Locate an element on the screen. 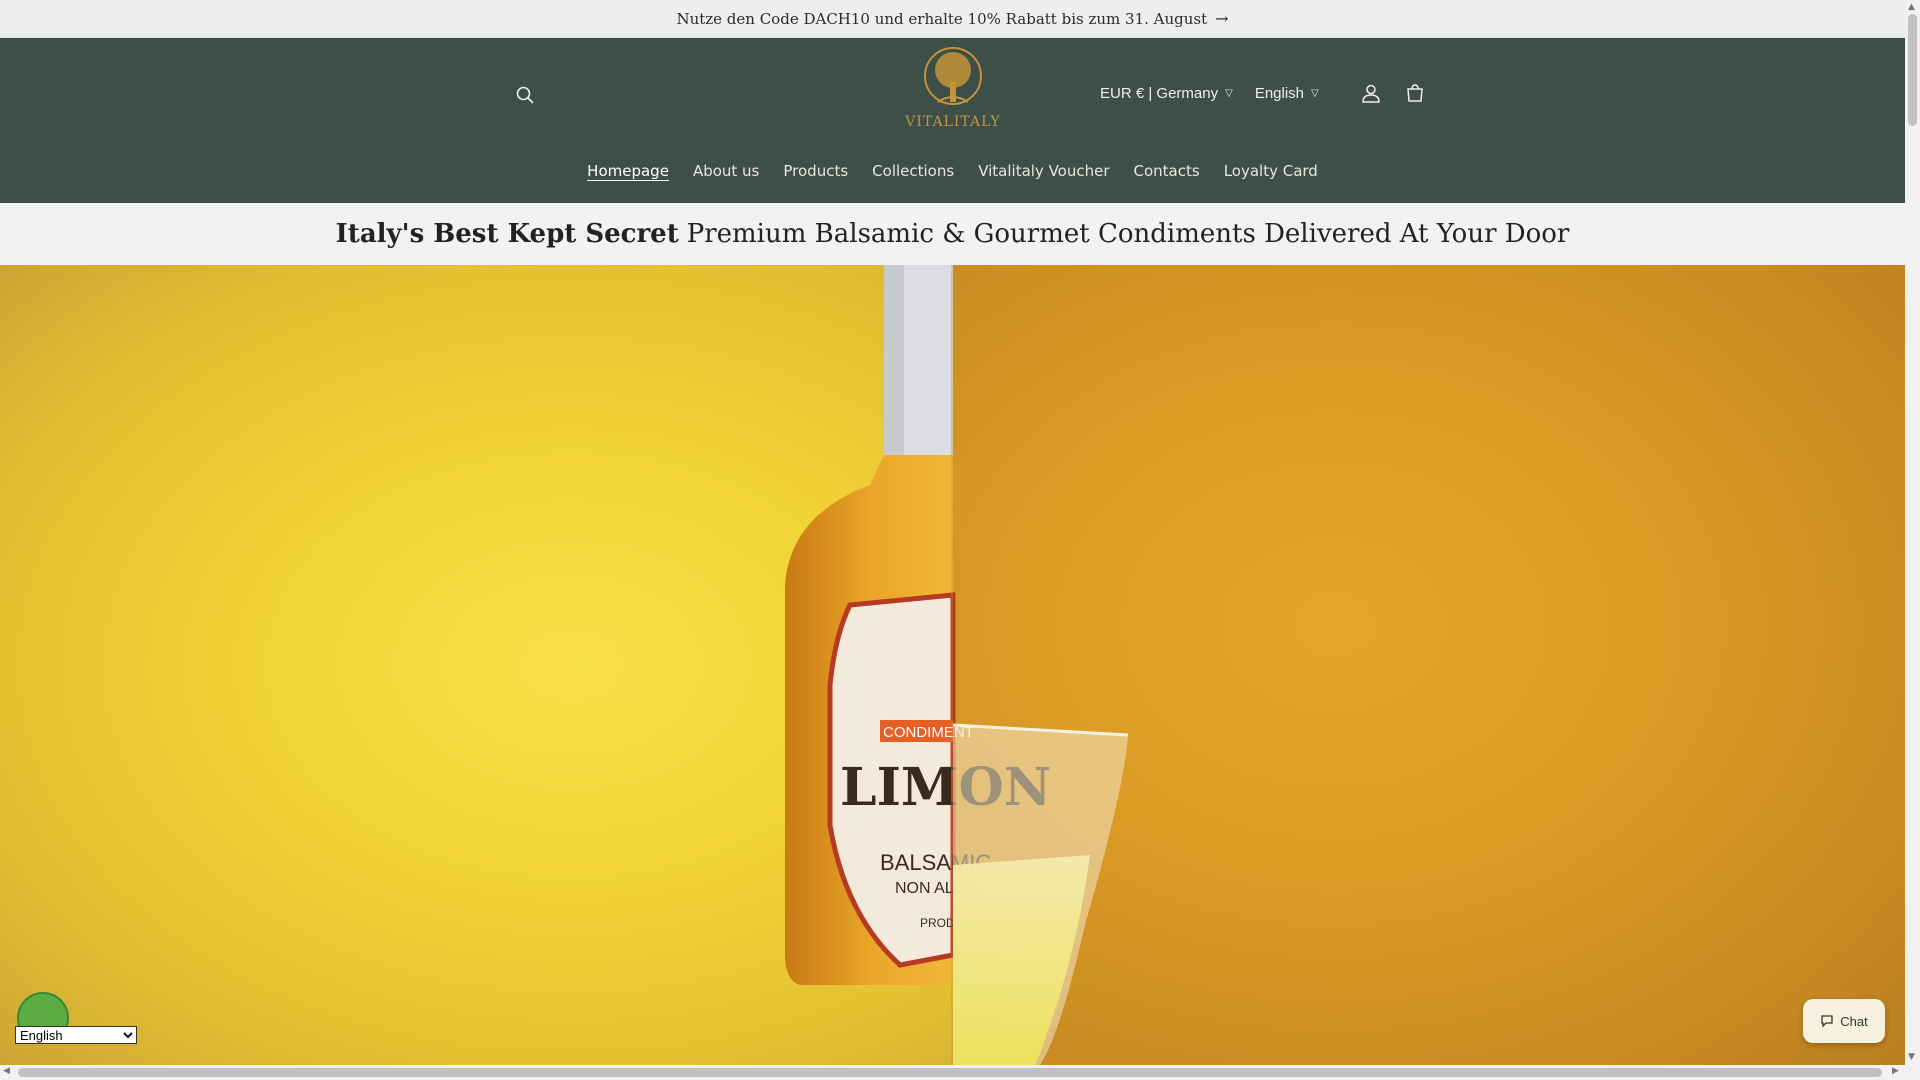 This screenshot has height=1080, width=1920. account-button is located at coordinates (1371, 93).